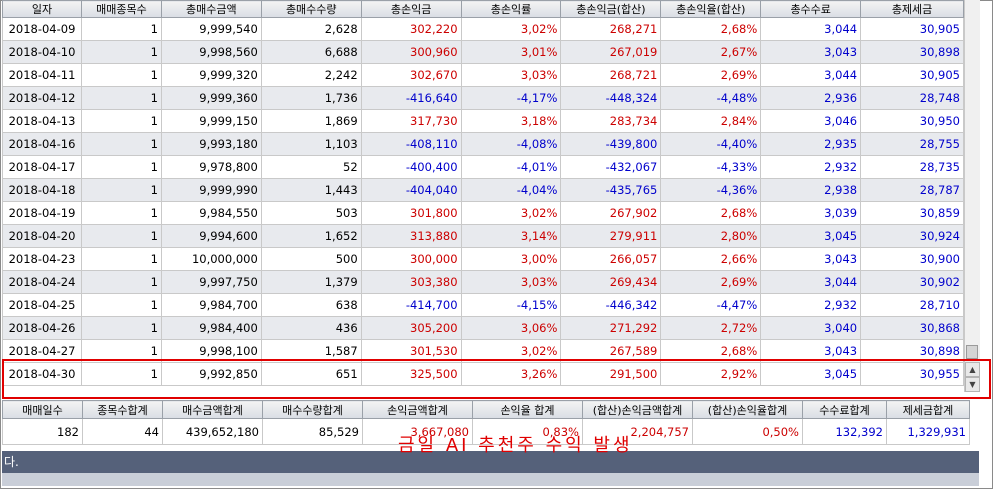 Image resolution: width=993 pixels, height=489 pixels. Describe the element at coordinates (527, 409) in the screenshot. I see `summary-column-header: 손익율 합계` at that location.